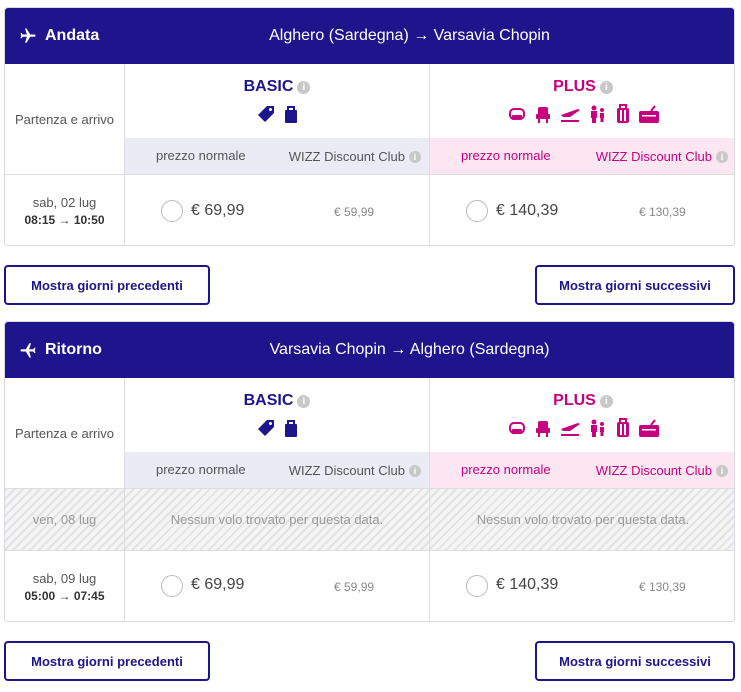  Describe the element at coordinates (582, 415) in the screenshot. I see `return-plus-head: PLUS i` at that location.